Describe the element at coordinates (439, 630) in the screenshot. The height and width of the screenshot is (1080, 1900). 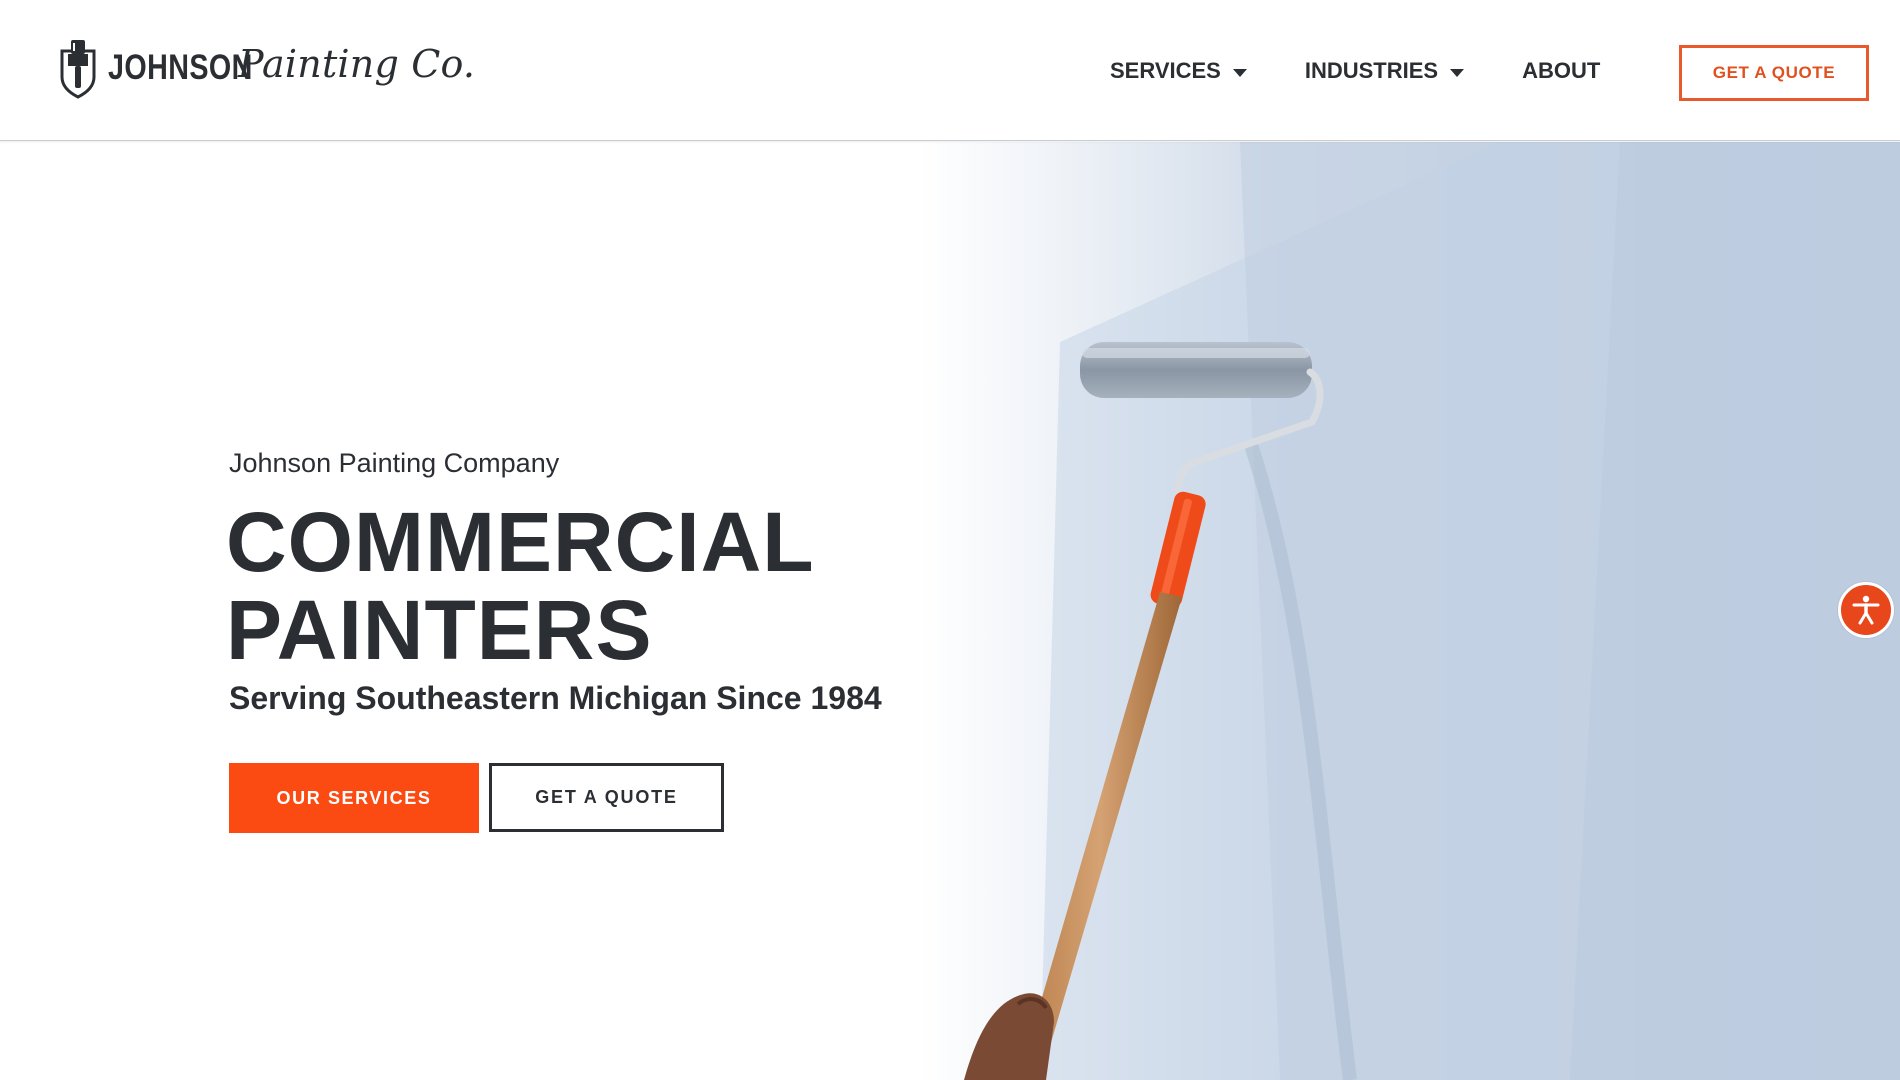
I see `headline-line-2: PAINTERS` at that location.